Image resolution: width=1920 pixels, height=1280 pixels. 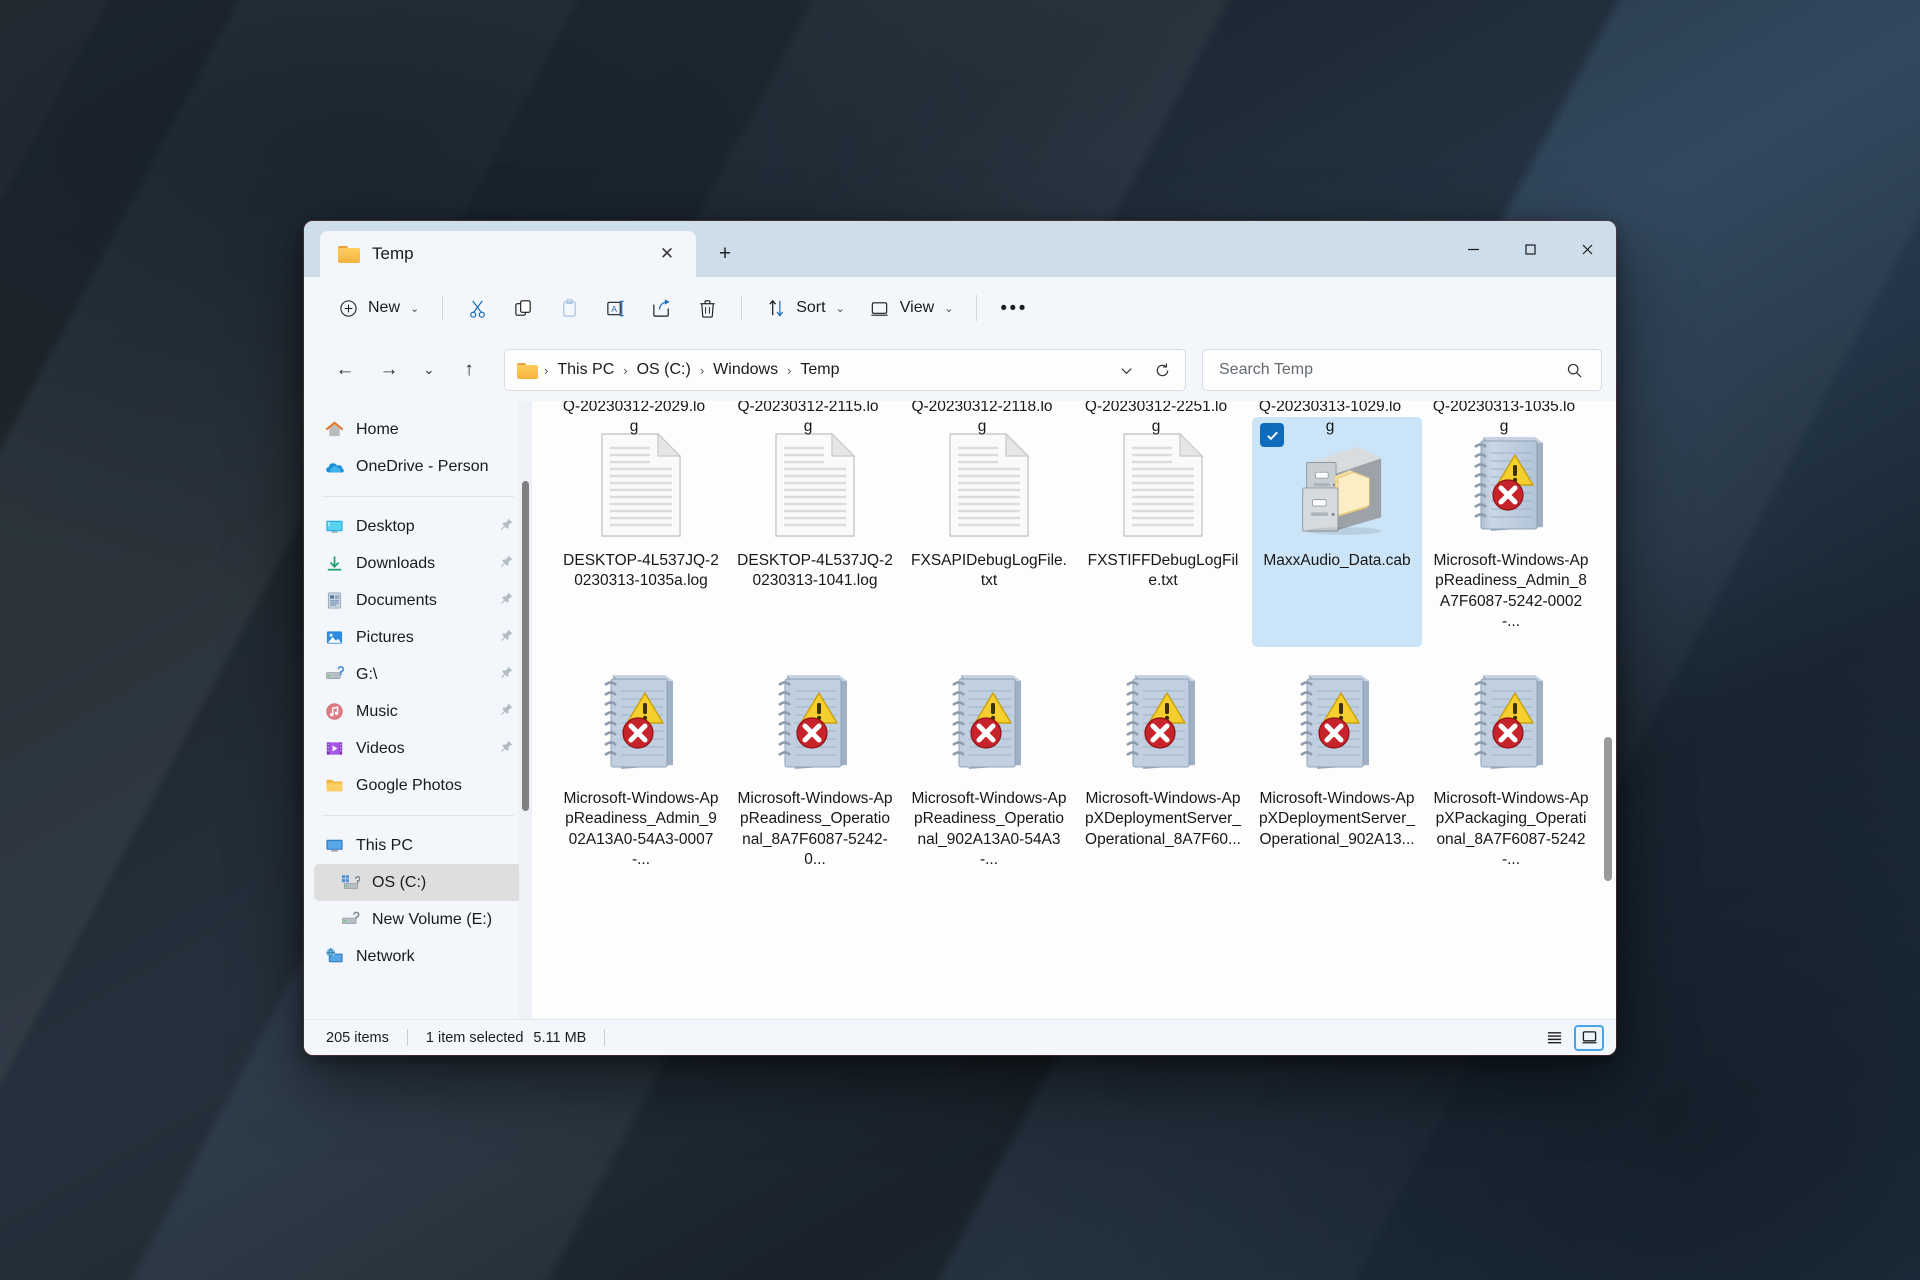 I want to click on desktop-icon, so click(x=334, y=526).